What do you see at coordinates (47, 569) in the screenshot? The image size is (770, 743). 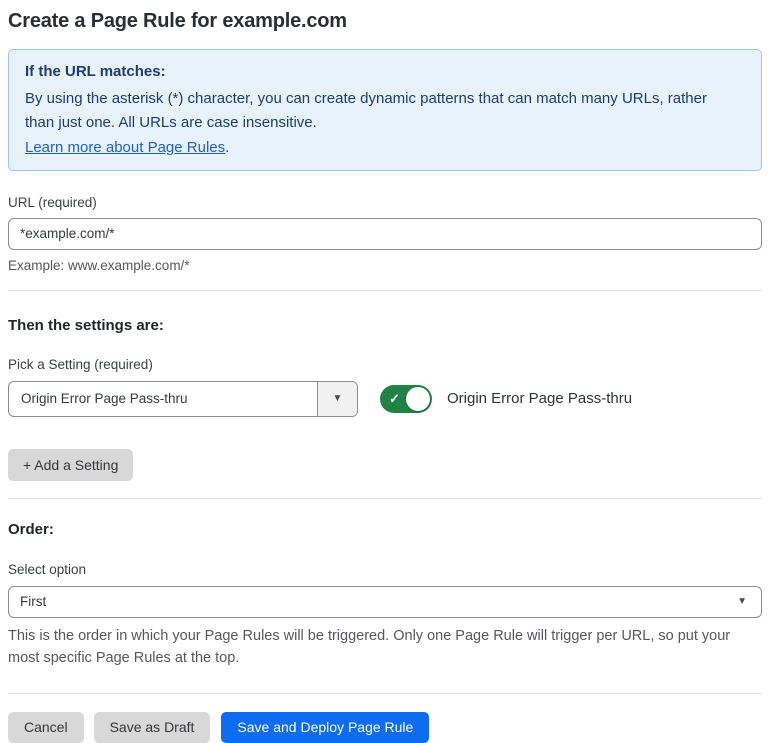 I see `order-select-label: Select option` at bounding box center [47, 569].